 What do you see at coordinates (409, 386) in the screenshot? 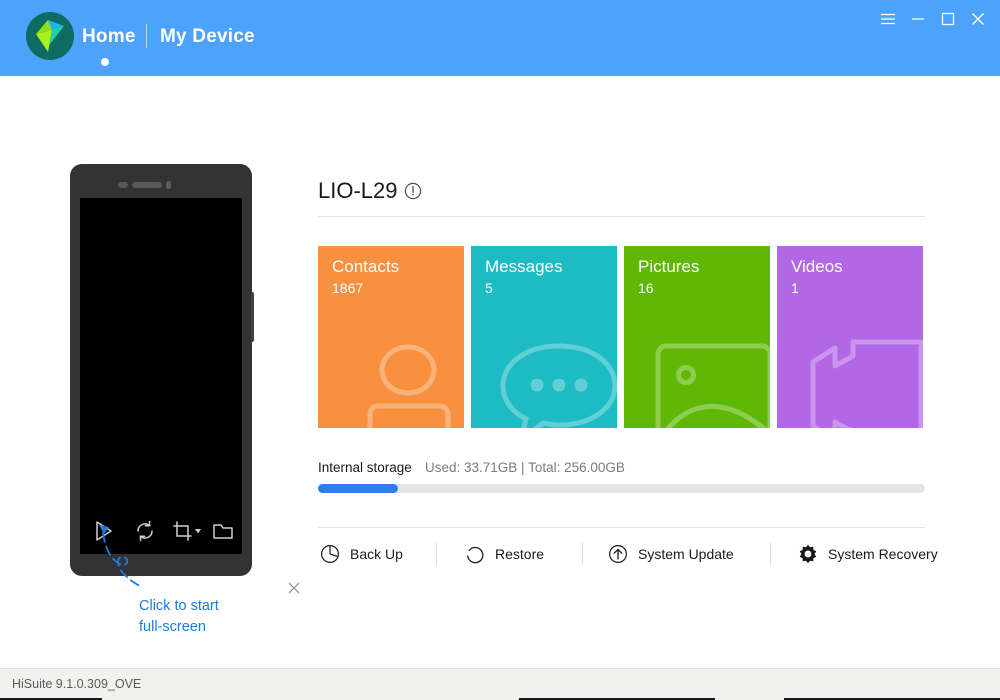
I see `contacts-art-icon` at bounding box center [409, 386].